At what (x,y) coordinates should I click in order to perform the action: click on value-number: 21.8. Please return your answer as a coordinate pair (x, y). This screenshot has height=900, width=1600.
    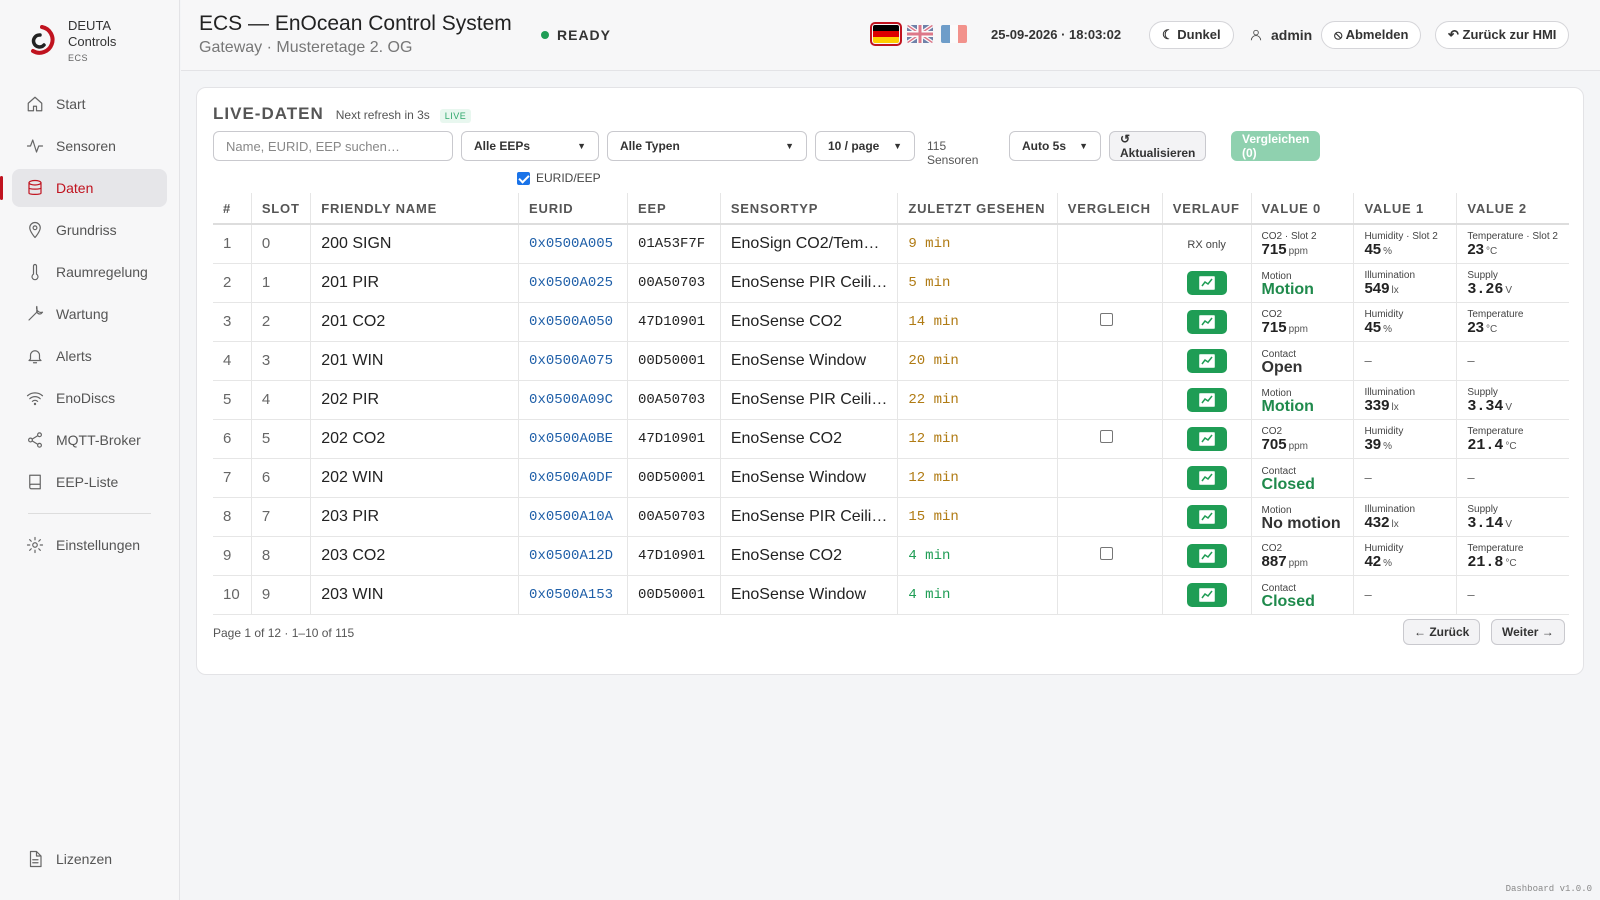
    Looking at the image, I should click on (1485, 562).